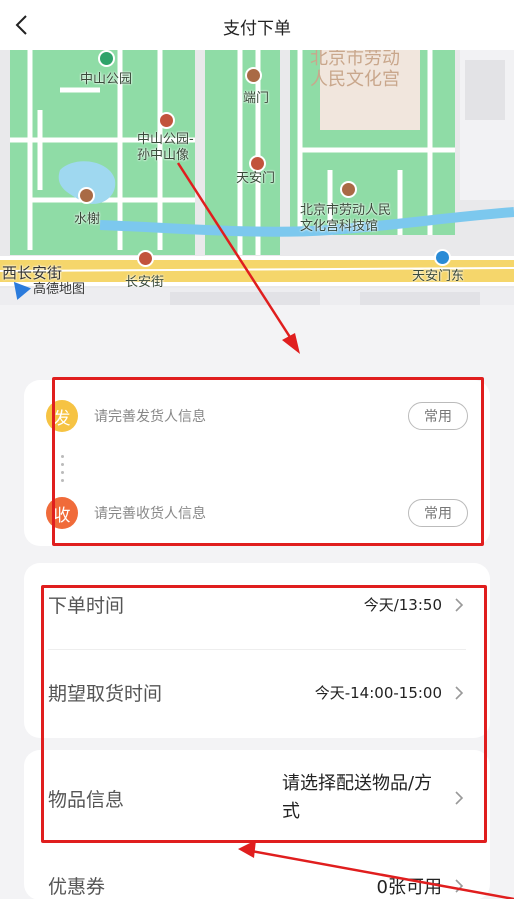 This screenshot has width=514, height=899. I want to click on navigation-arrow-icon, so click(19, 287).